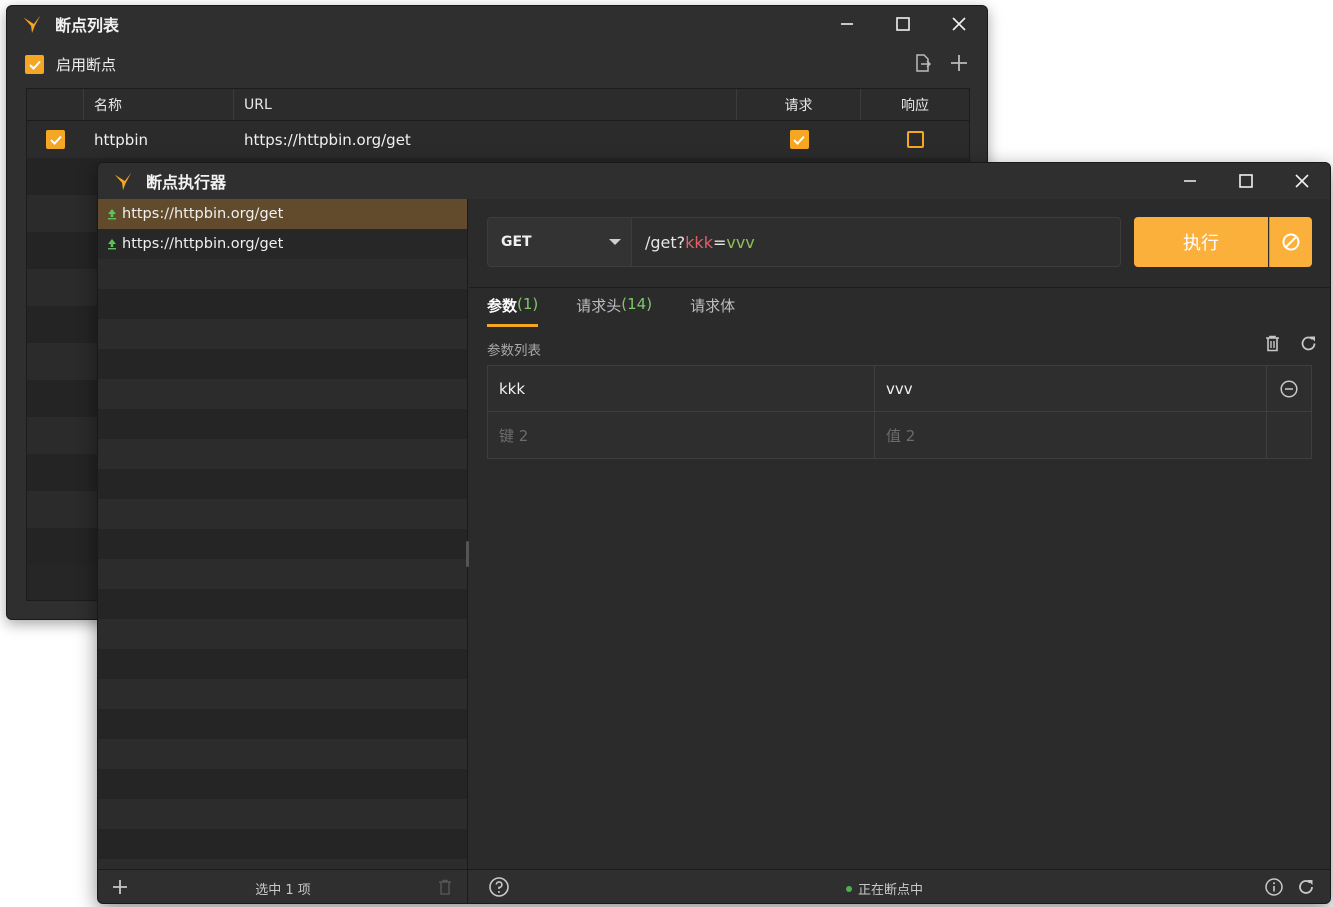 The height and width of the screenshot is (907, 1333). Describe the element at coordinates (55, 104) in the screenshot. I see `header-checkbox-column` at that location.